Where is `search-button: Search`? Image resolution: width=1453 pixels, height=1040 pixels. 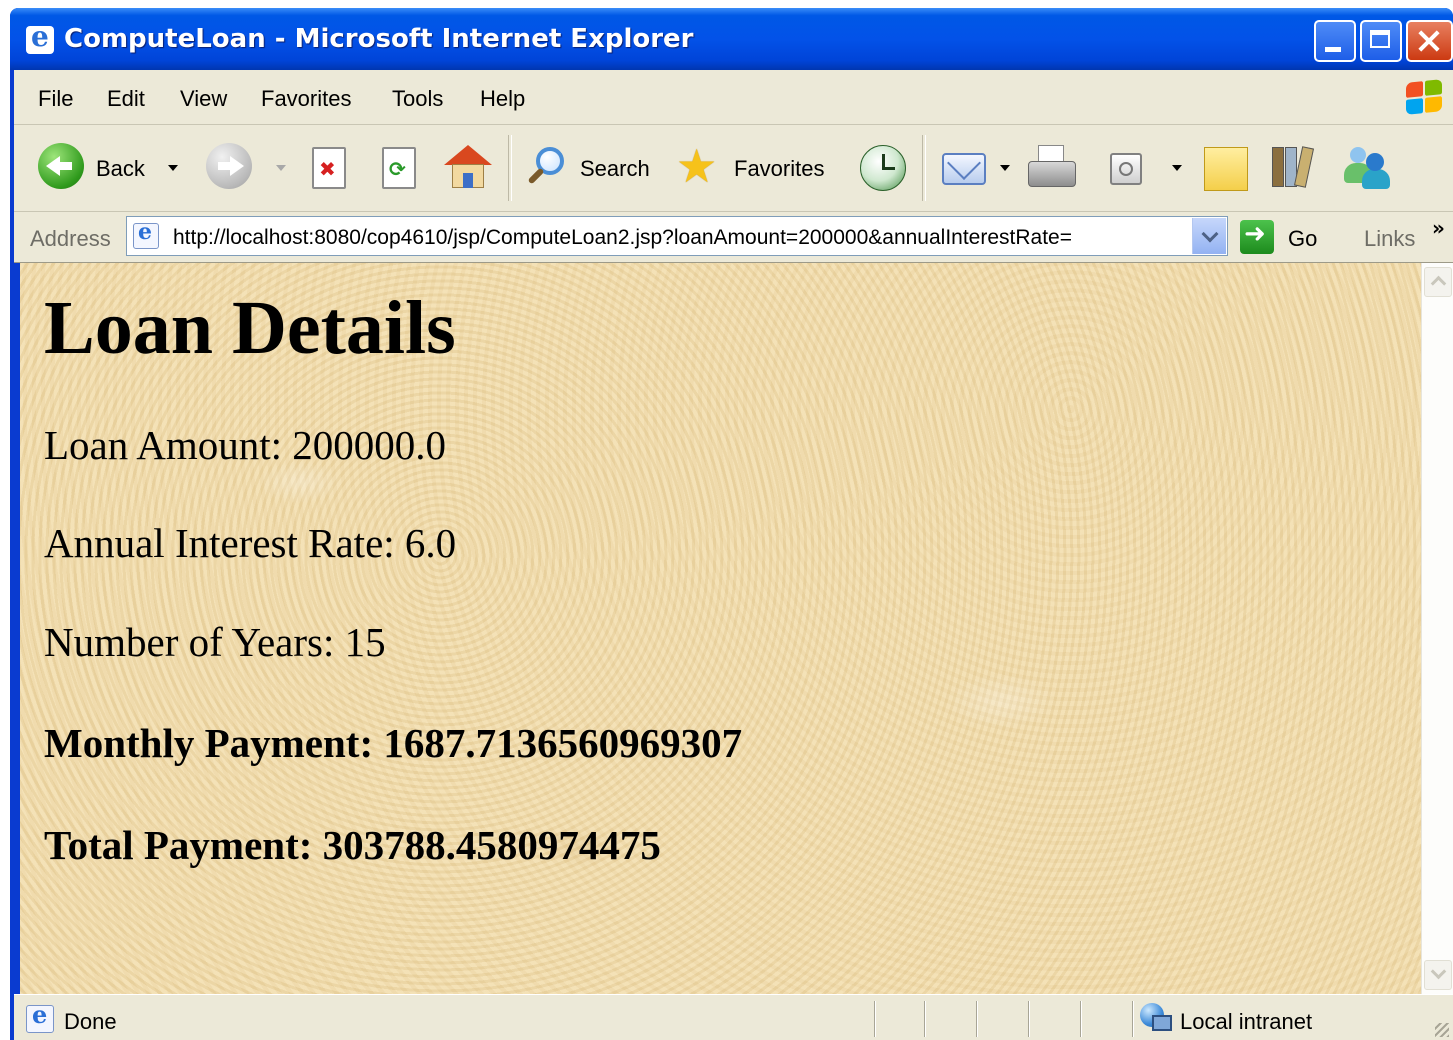 search-button: Search is located at coordinates (595, 168).